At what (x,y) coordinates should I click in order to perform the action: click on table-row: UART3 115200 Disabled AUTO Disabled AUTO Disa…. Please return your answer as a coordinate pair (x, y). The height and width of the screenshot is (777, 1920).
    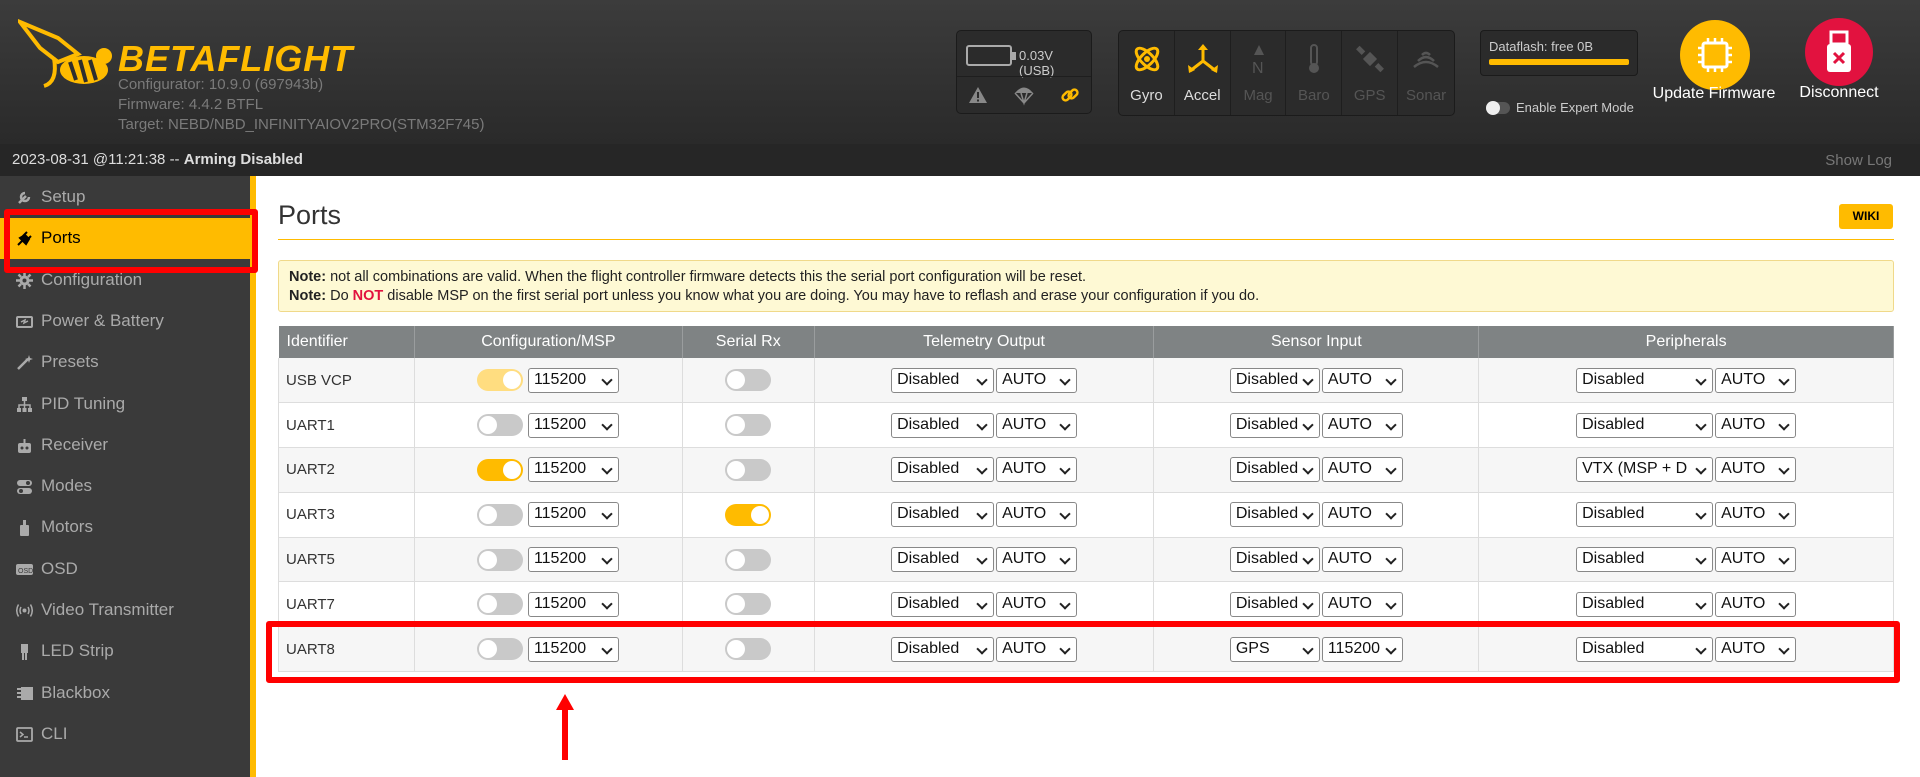
    Looking at the image, I should click on (1086, 515).